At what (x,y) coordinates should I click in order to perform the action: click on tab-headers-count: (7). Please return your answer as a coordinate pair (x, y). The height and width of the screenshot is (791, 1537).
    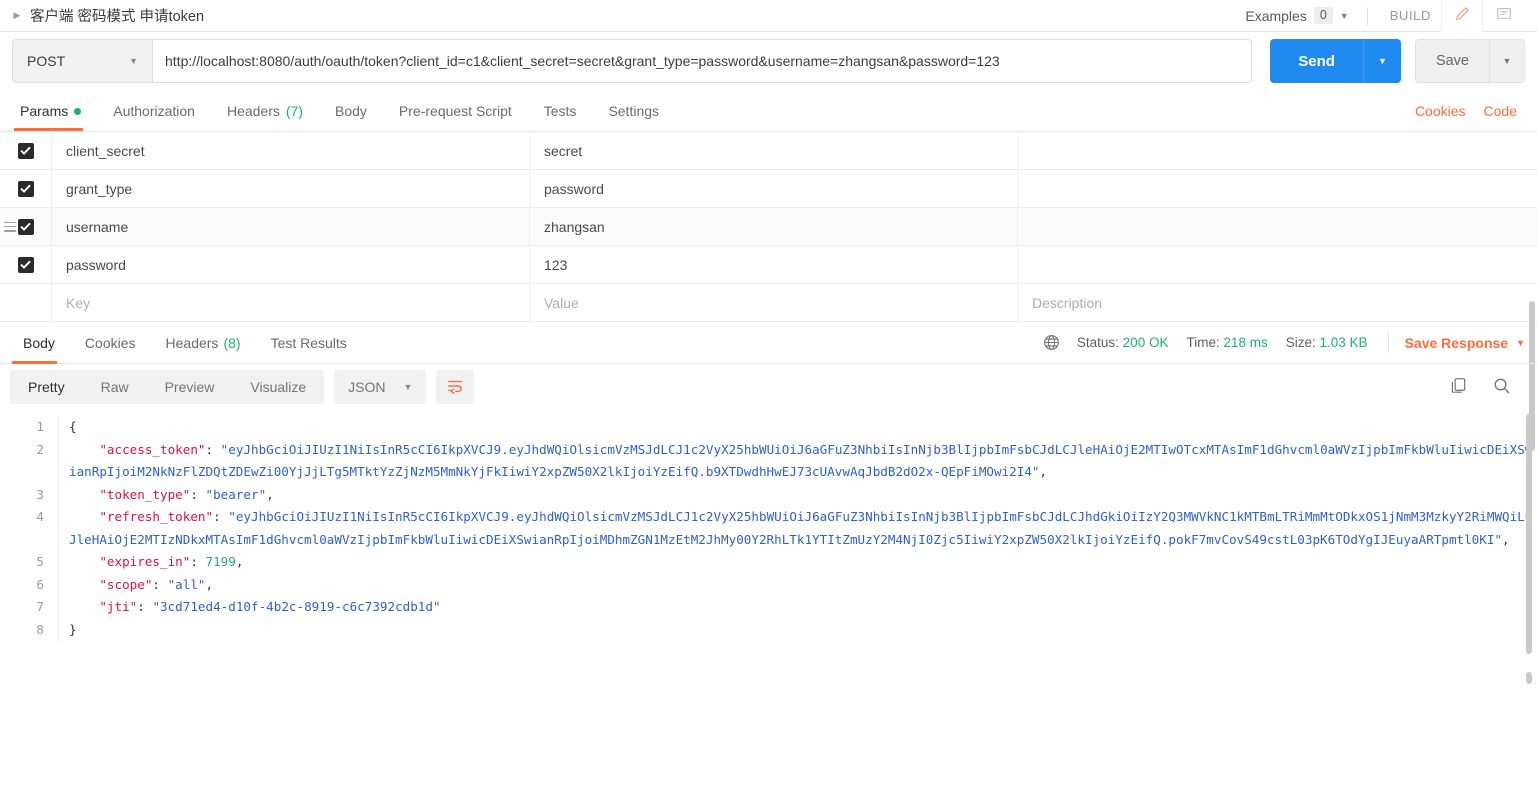
    Looking at the image, I should click on (294, 111).